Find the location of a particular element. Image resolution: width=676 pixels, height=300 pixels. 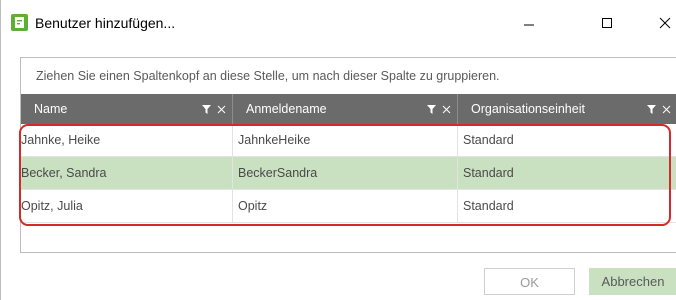

ok-button: OK is located at coordinates (529, 281).